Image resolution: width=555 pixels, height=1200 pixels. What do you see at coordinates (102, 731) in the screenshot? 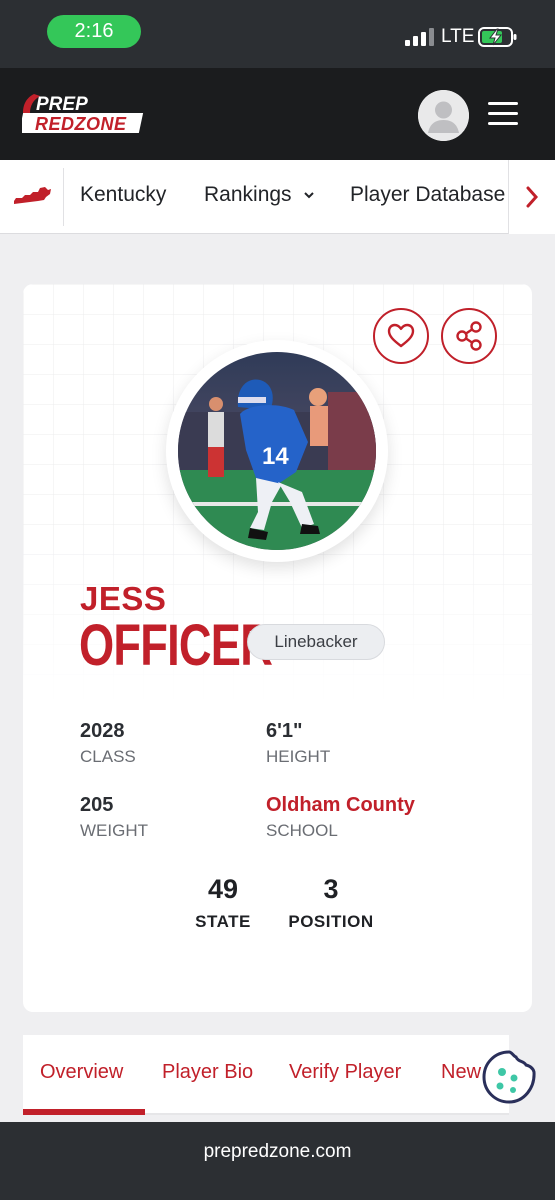
I see `stat-class-value: 2028` at bounding box center [102, 731].